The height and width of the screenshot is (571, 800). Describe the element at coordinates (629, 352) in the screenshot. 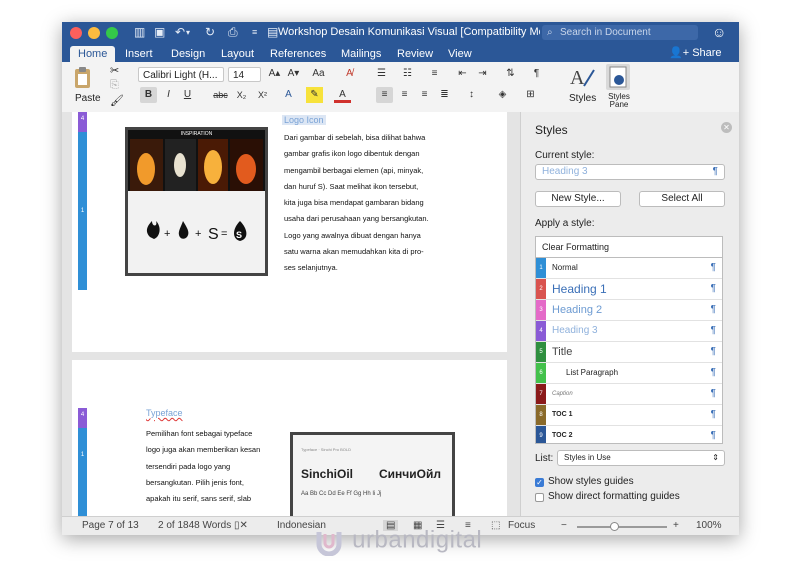

I see `style-item: 5 Title ¶` at that location.